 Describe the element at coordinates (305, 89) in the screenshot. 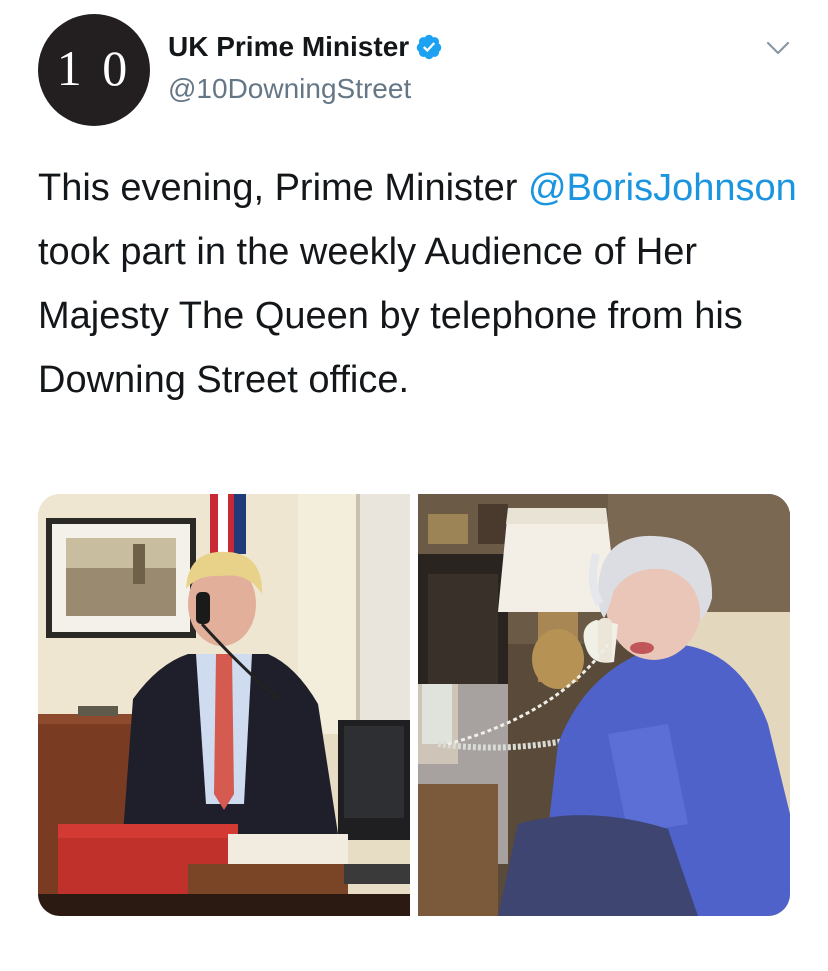

I see `author-handle: @10DowningStreet` at that location.